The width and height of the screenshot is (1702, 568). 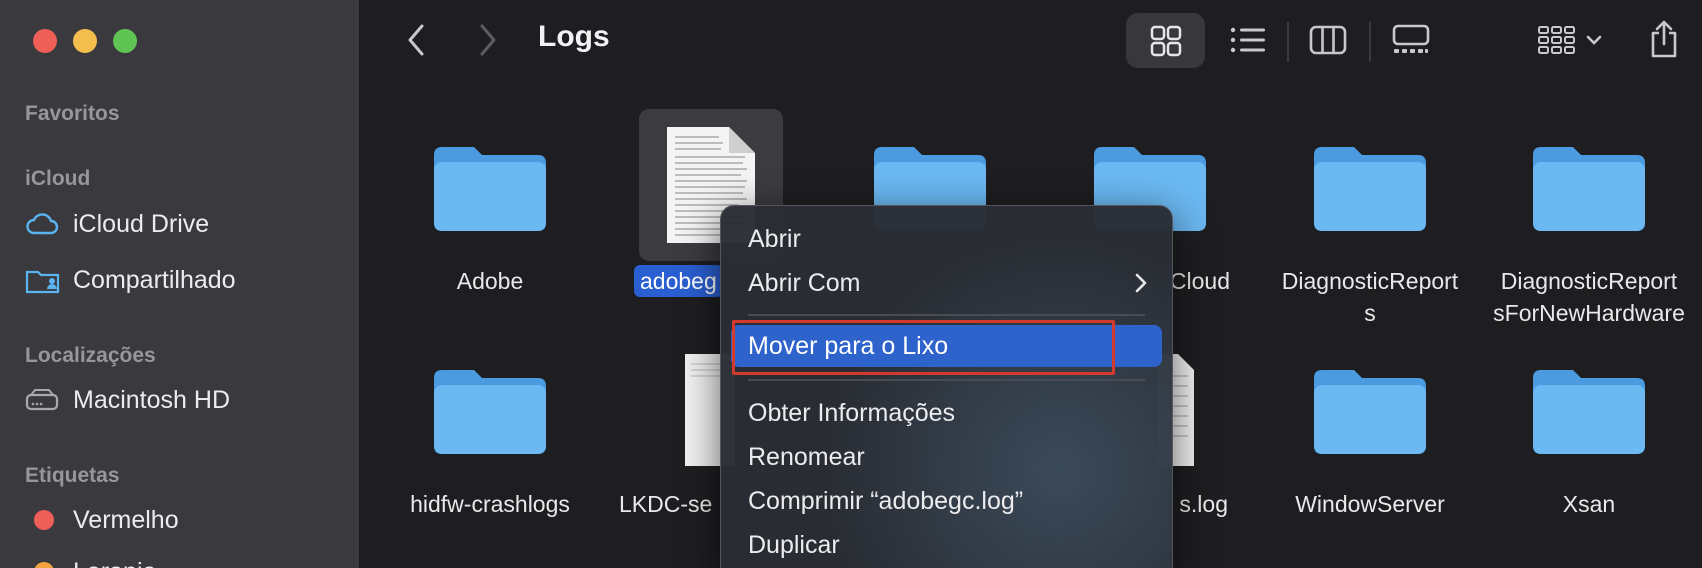 What do you see at coordinates (1594, 40) in the screenshot?
I see `chevron-down-icon` at bounding box center [1594, 40].